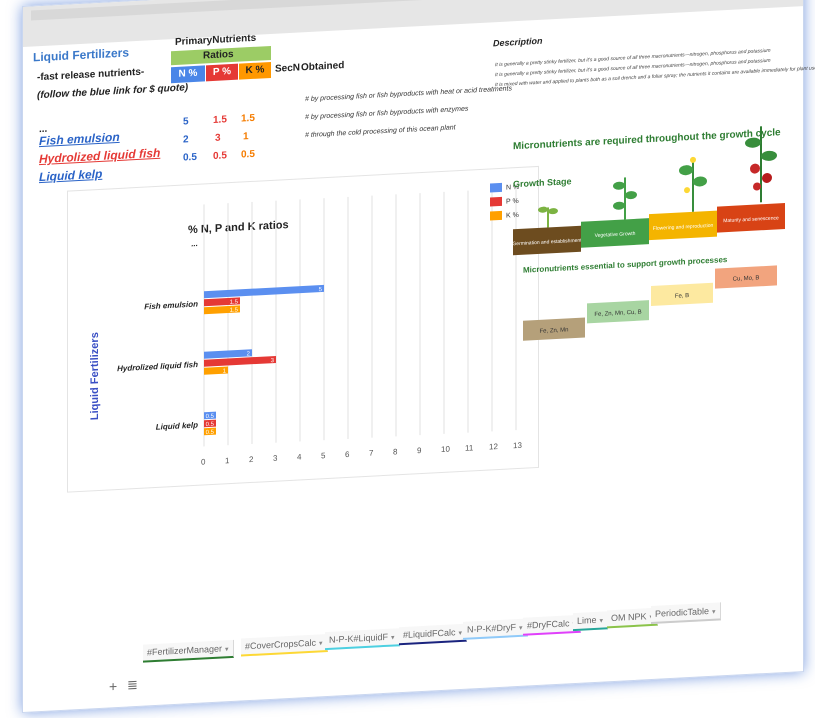 The height and width of the screenshot is (718, 815). I want to click on micro-label: Fe, B, so click(682, 296).